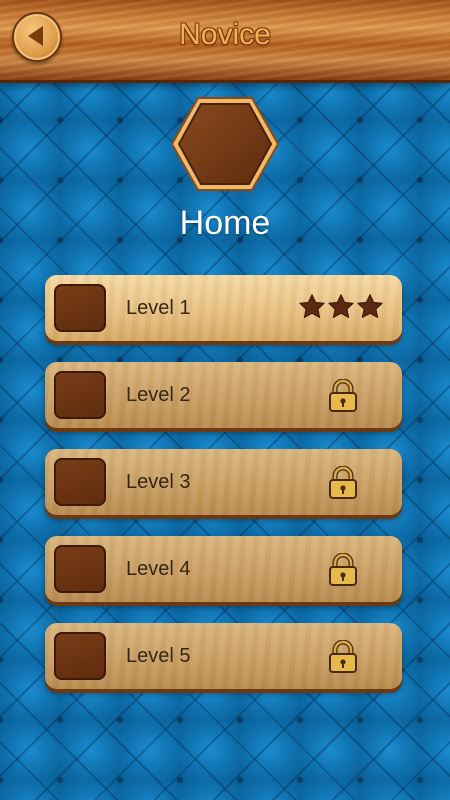 This screenshot has width=450, height=800. Describe the element at coordinates (158, 656) in the screenshot. I see `level-label: Level 5` at that location.